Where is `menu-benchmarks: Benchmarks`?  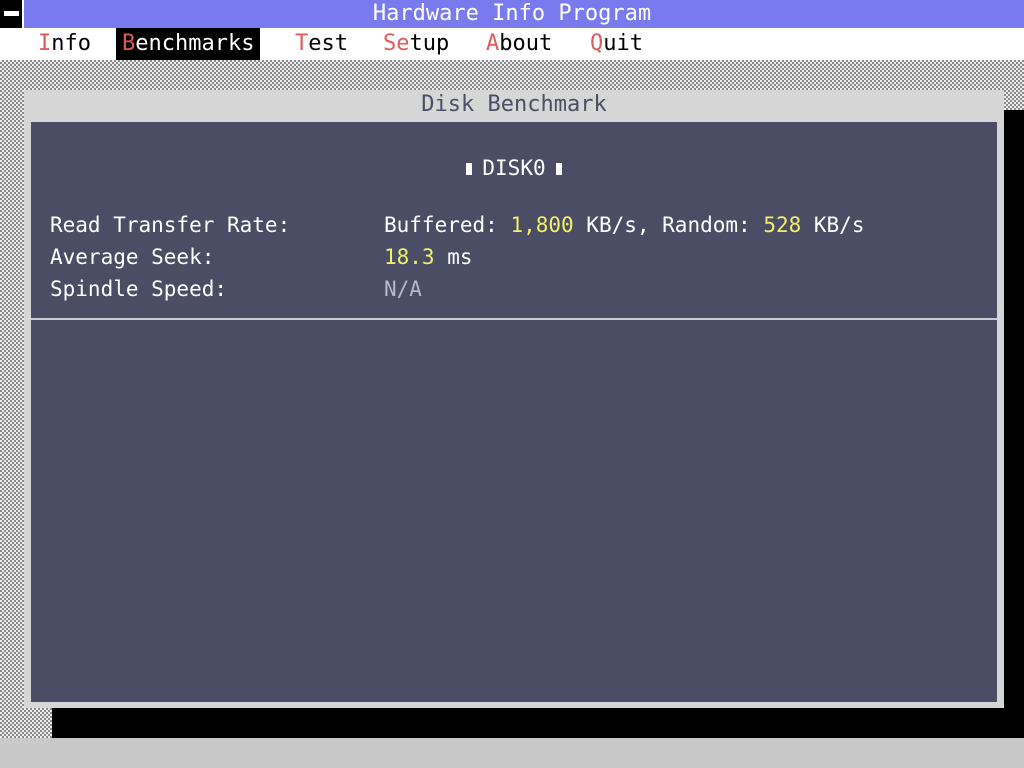
menu-benchmarks: Benchmarks is located at coordinates (188, 44).